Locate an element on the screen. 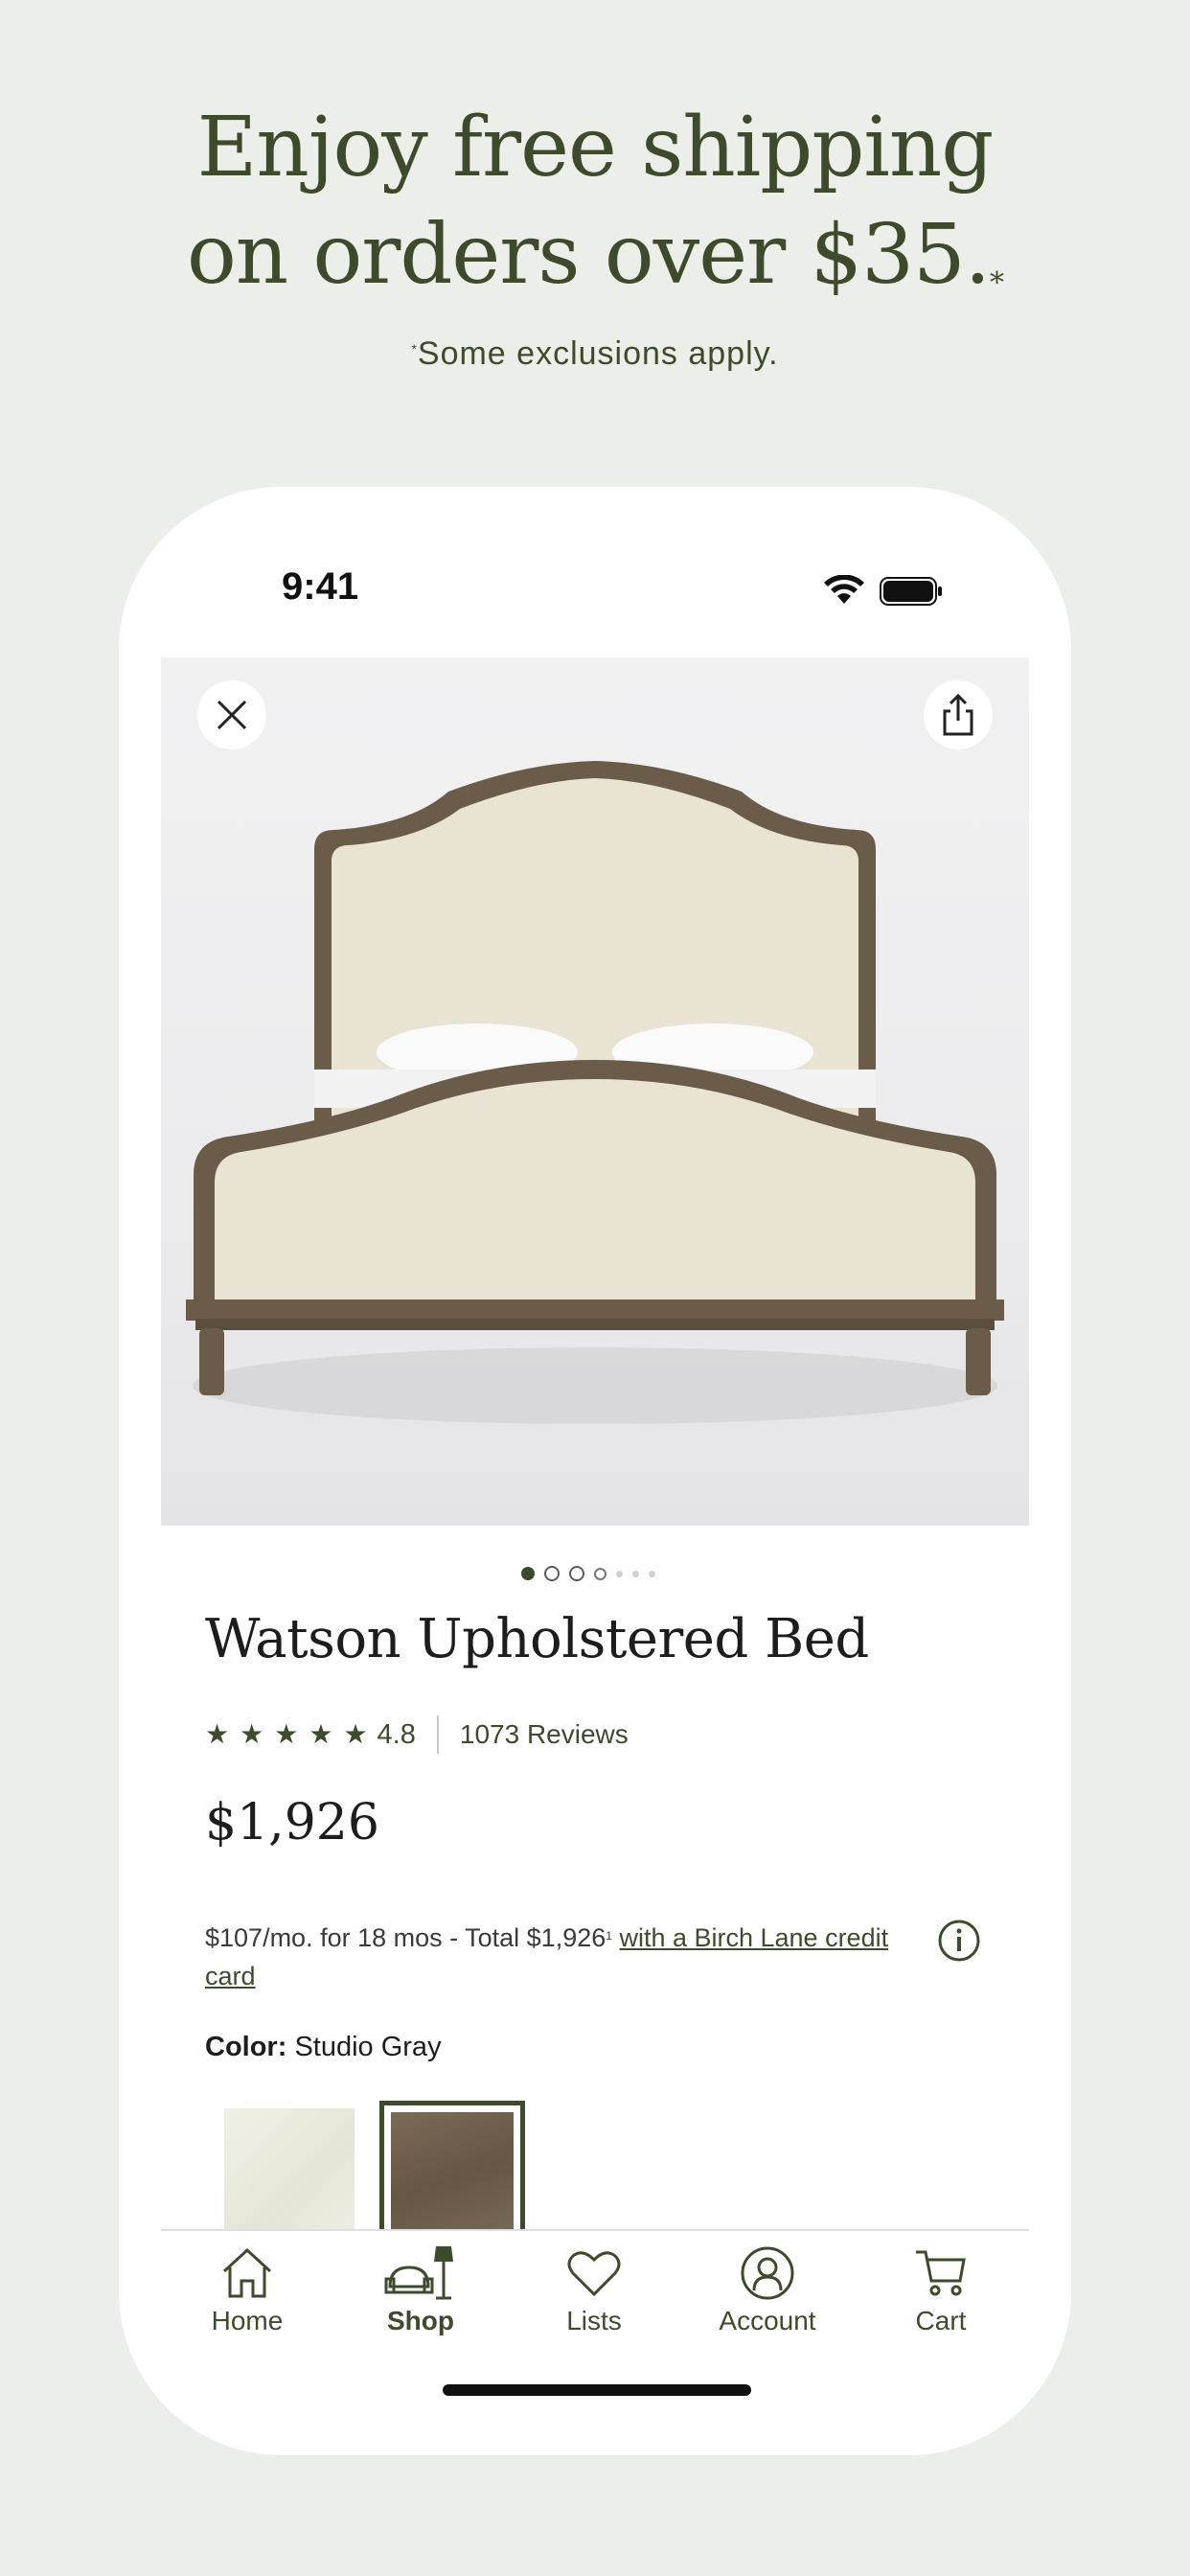 Image resolution: width=1190 pixels, height=2576 pixels. status-time: 9:41 is located at coordinates (320, 586).